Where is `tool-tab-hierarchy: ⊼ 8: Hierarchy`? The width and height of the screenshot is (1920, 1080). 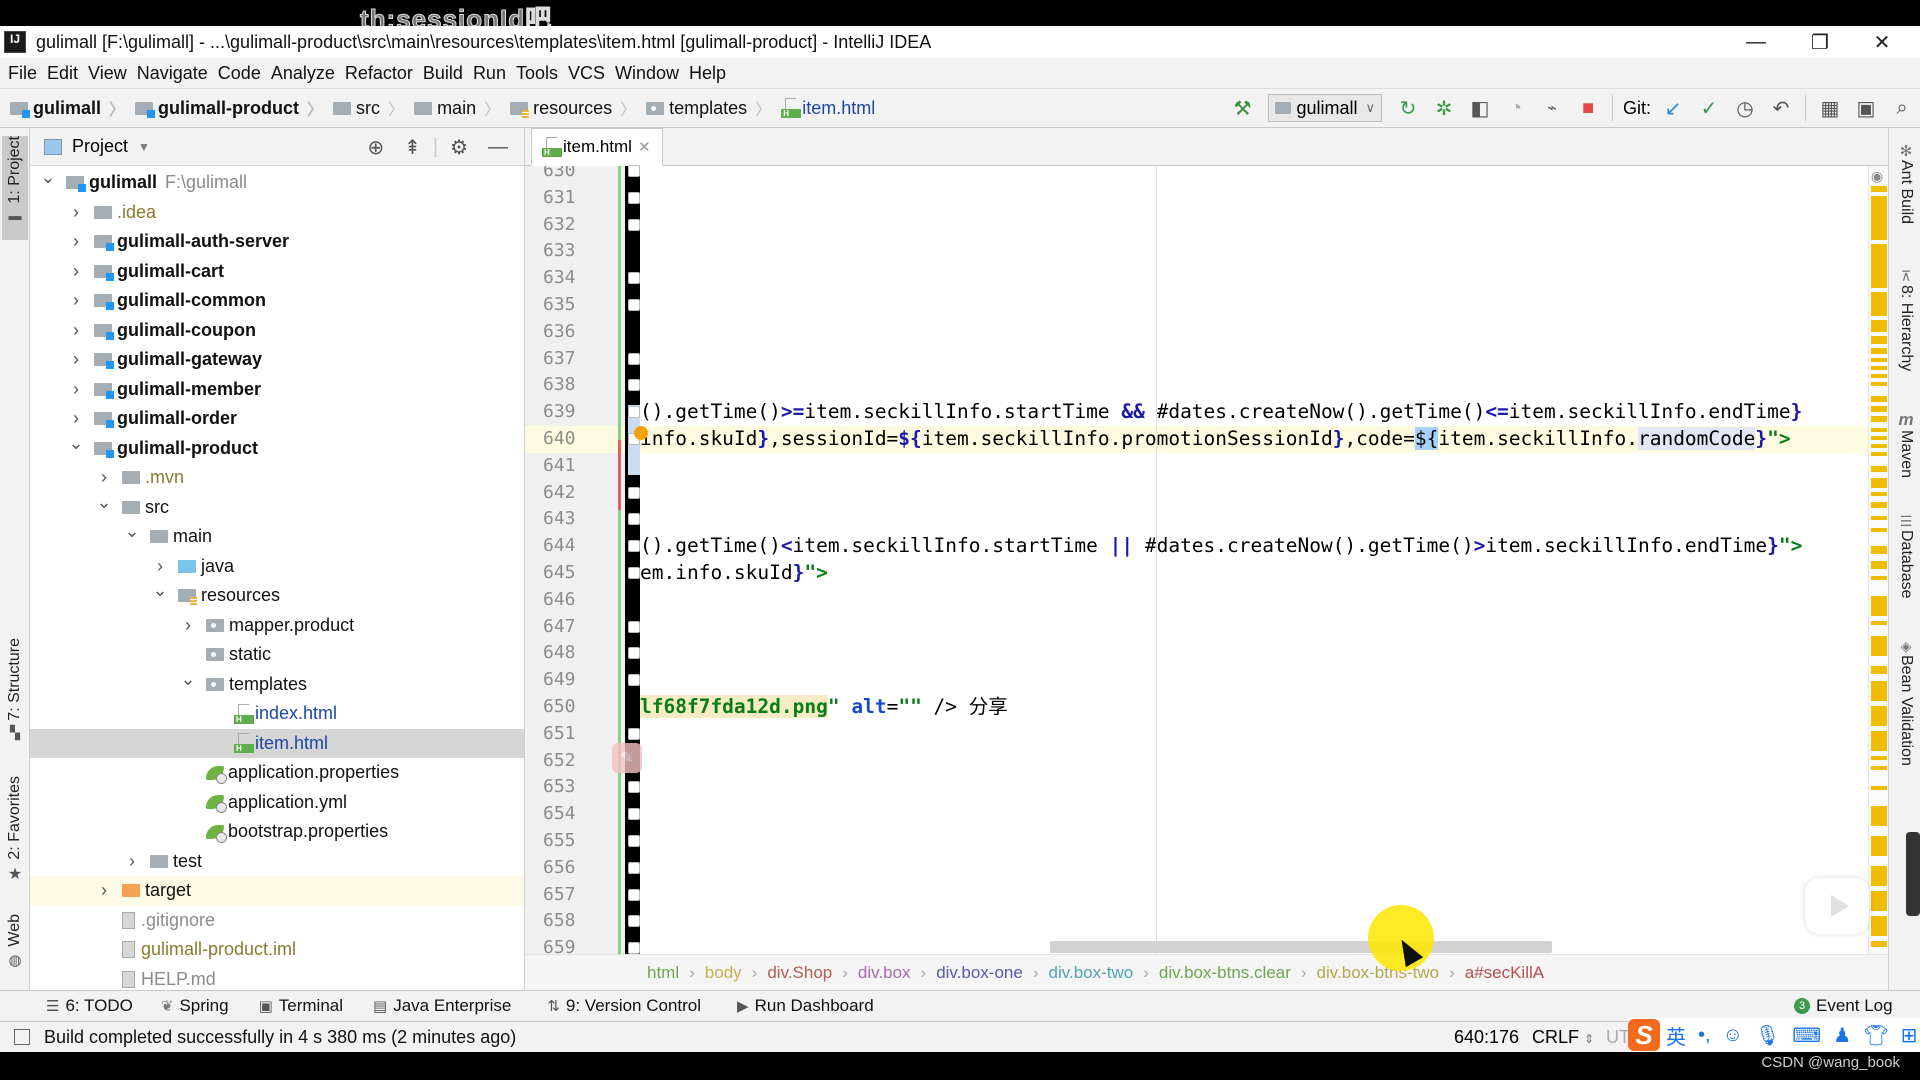
tool-tab-hierarchy: ⊼ 8: Hierarchy is located at coordinates (1906, 319).